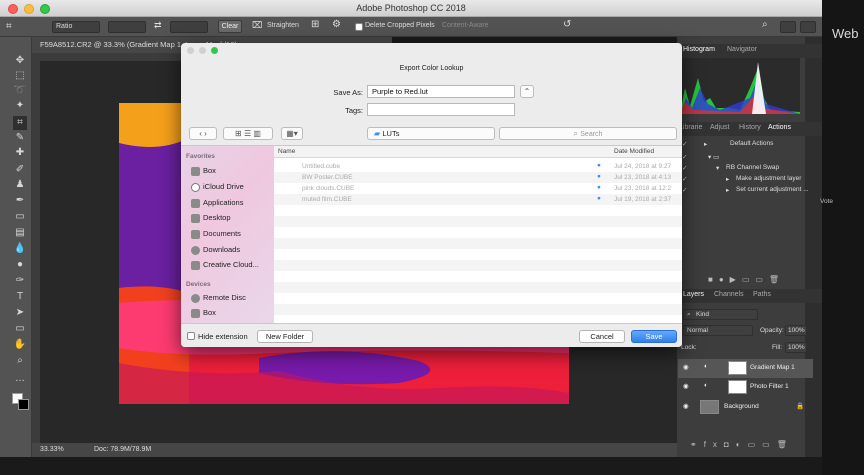 The image size is (864, 475). I want to click on column-name: Name, so click(286, 151).